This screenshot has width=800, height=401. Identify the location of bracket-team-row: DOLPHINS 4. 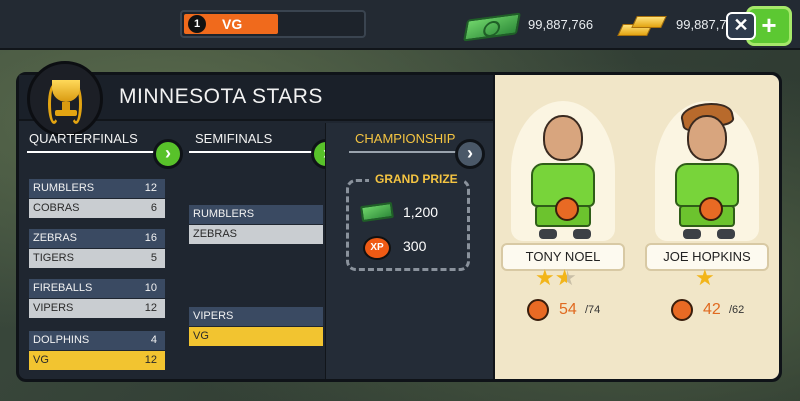
(97, 340).